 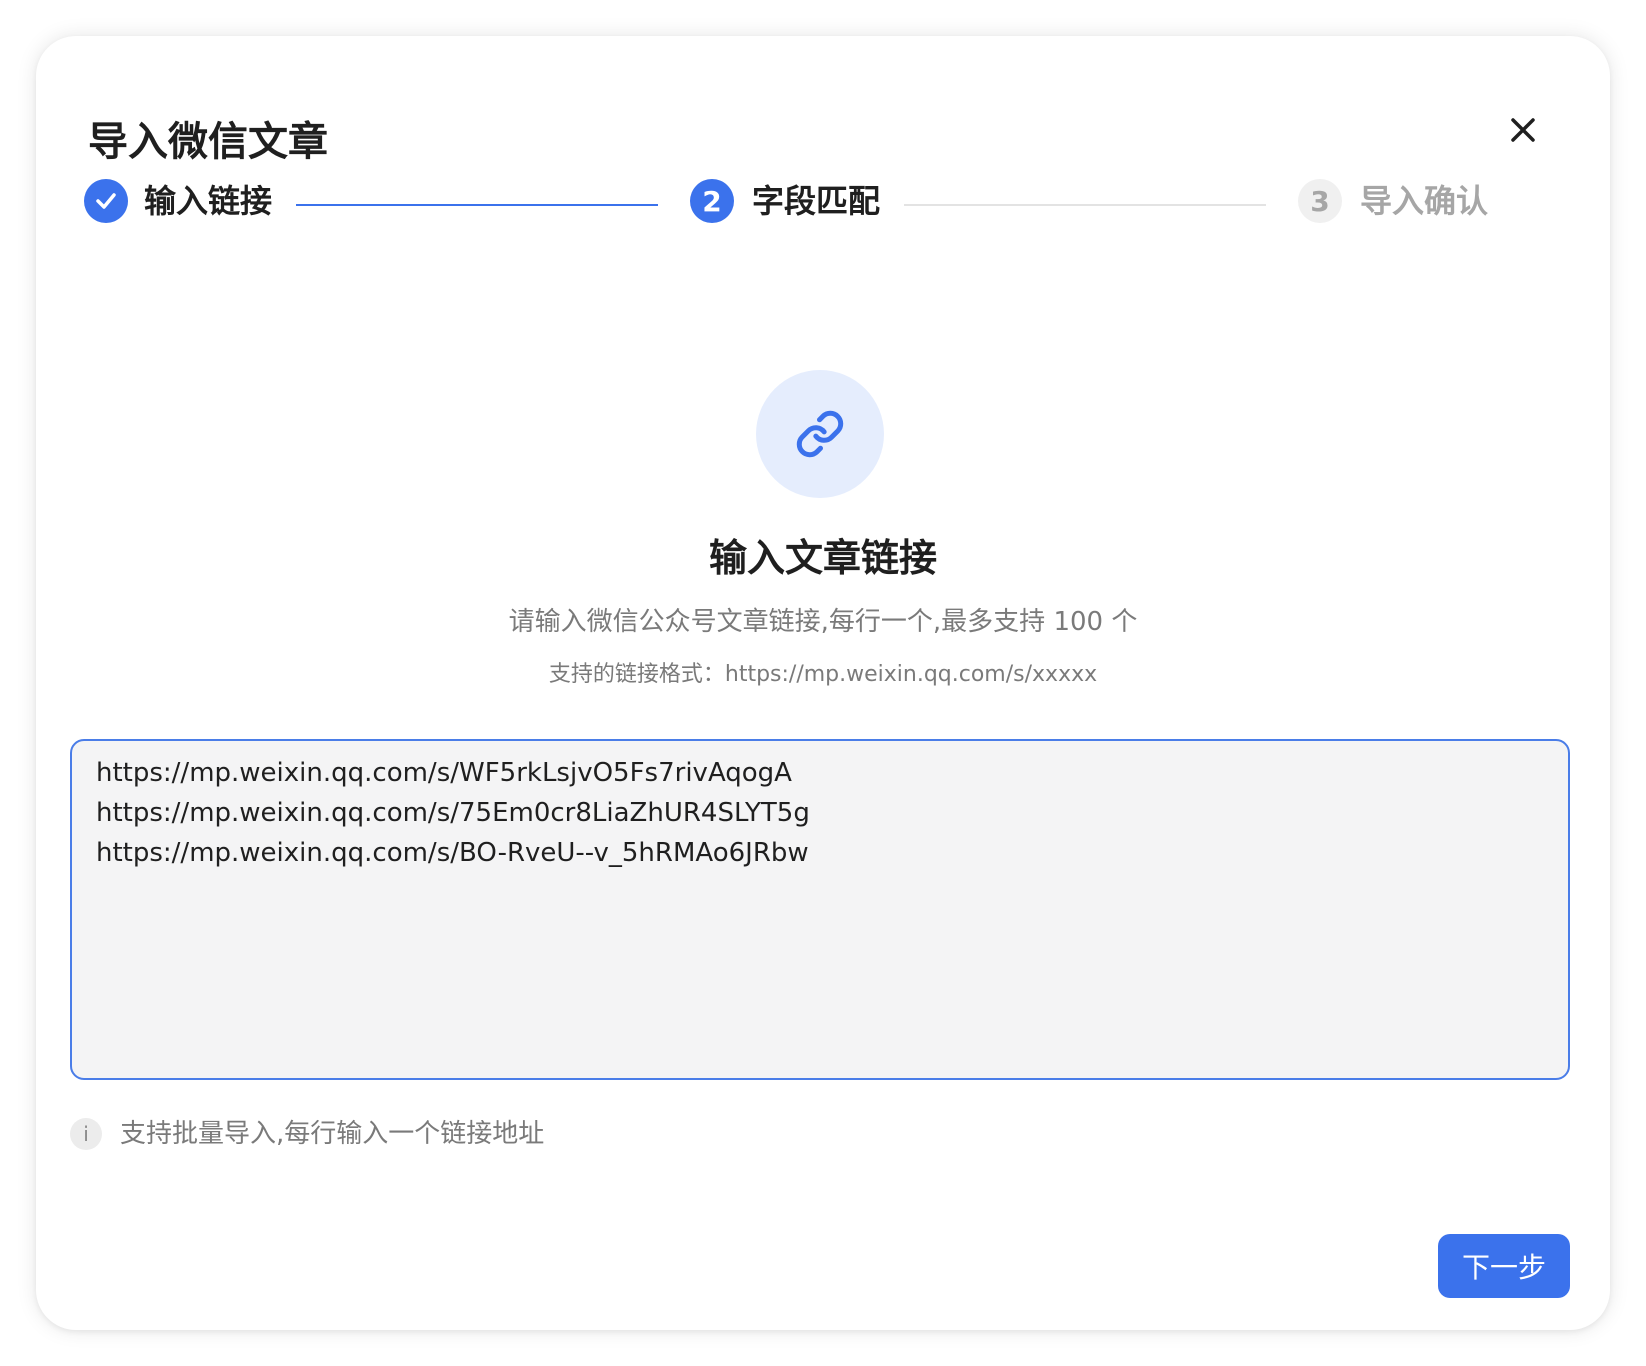 I want to click on step-2-number: 2, so click(x=712, y=201).